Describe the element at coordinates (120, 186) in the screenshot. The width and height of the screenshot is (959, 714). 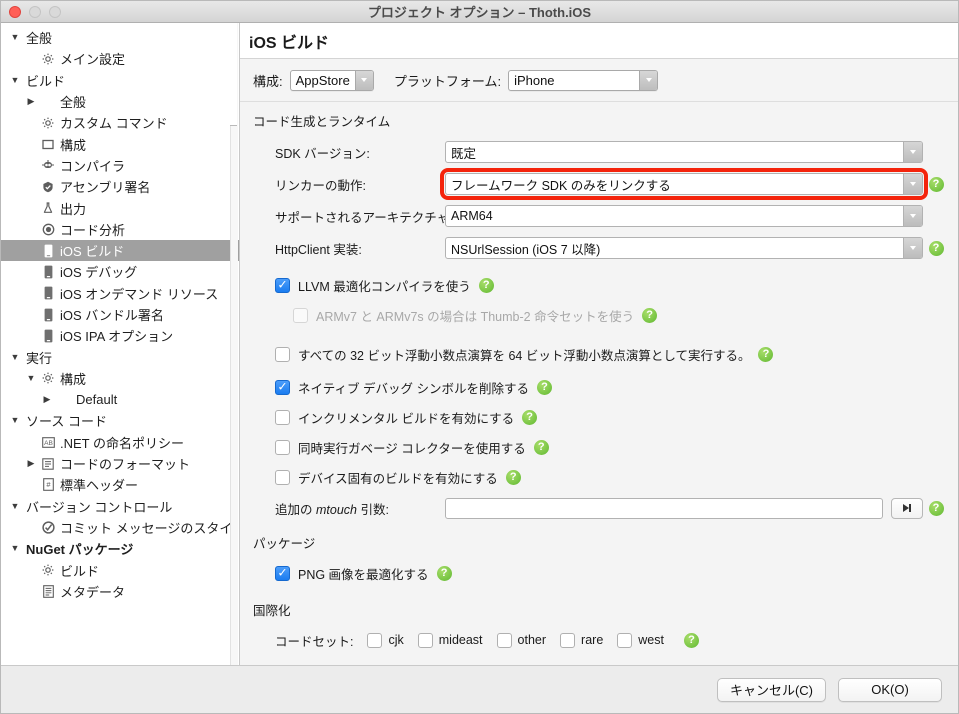
I see `sidebar-item-7: アセンブリ署名` at that location.